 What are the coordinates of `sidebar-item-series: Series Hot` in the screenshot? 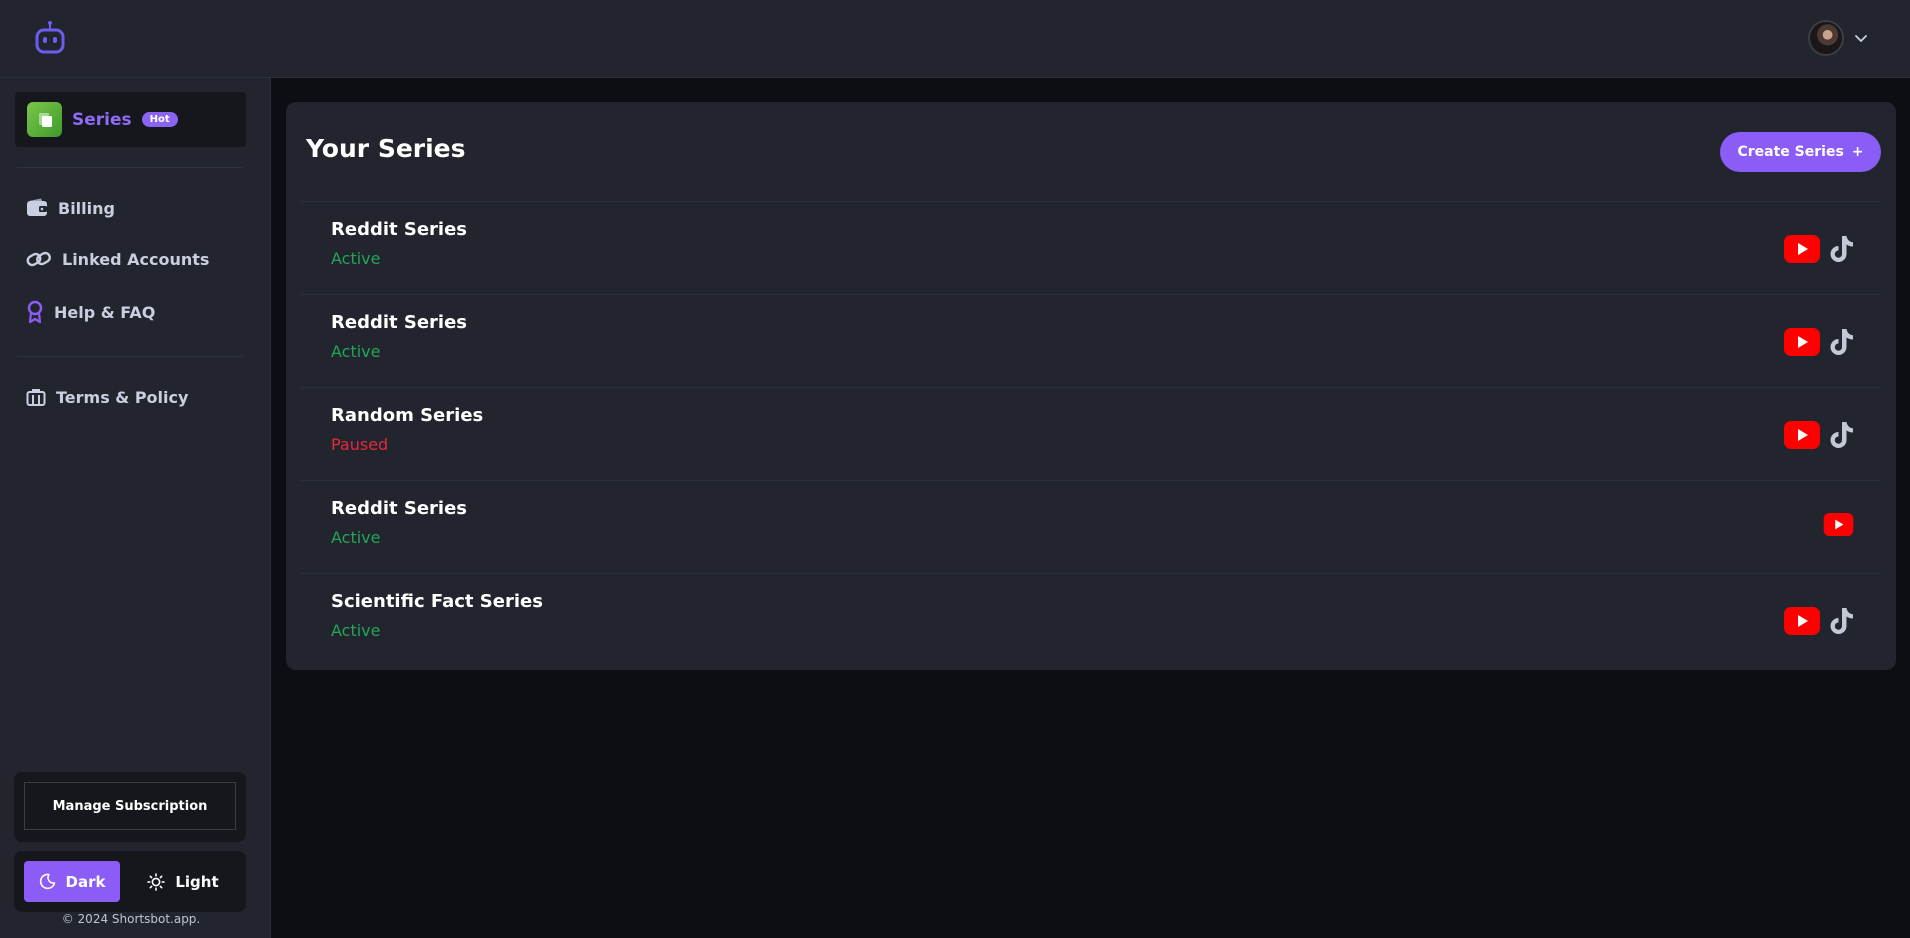 It's located at (130, 119).